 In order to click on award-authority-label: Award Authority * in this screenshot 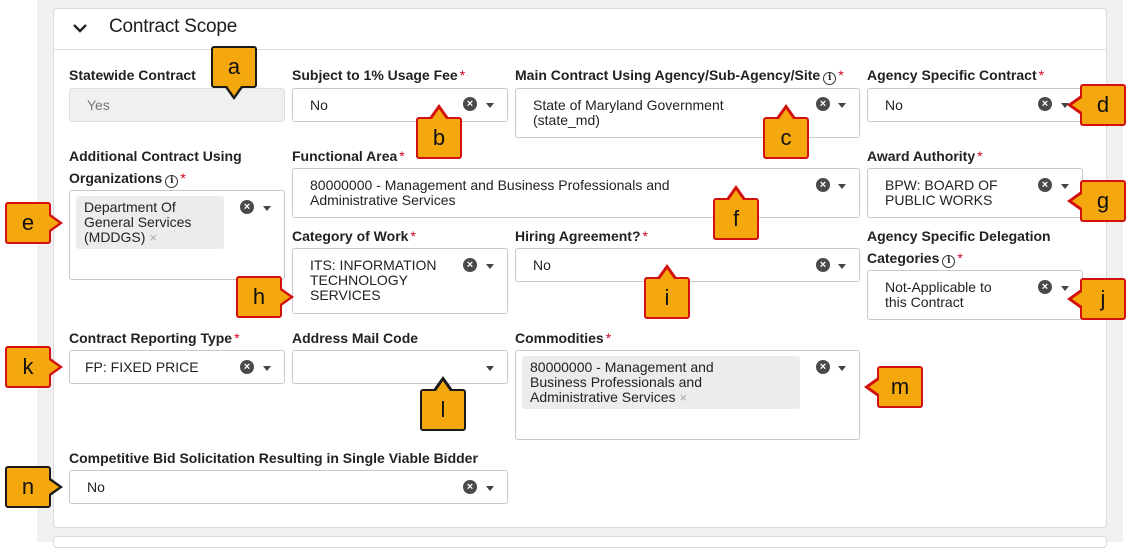, I will do `click(925, 156)`.